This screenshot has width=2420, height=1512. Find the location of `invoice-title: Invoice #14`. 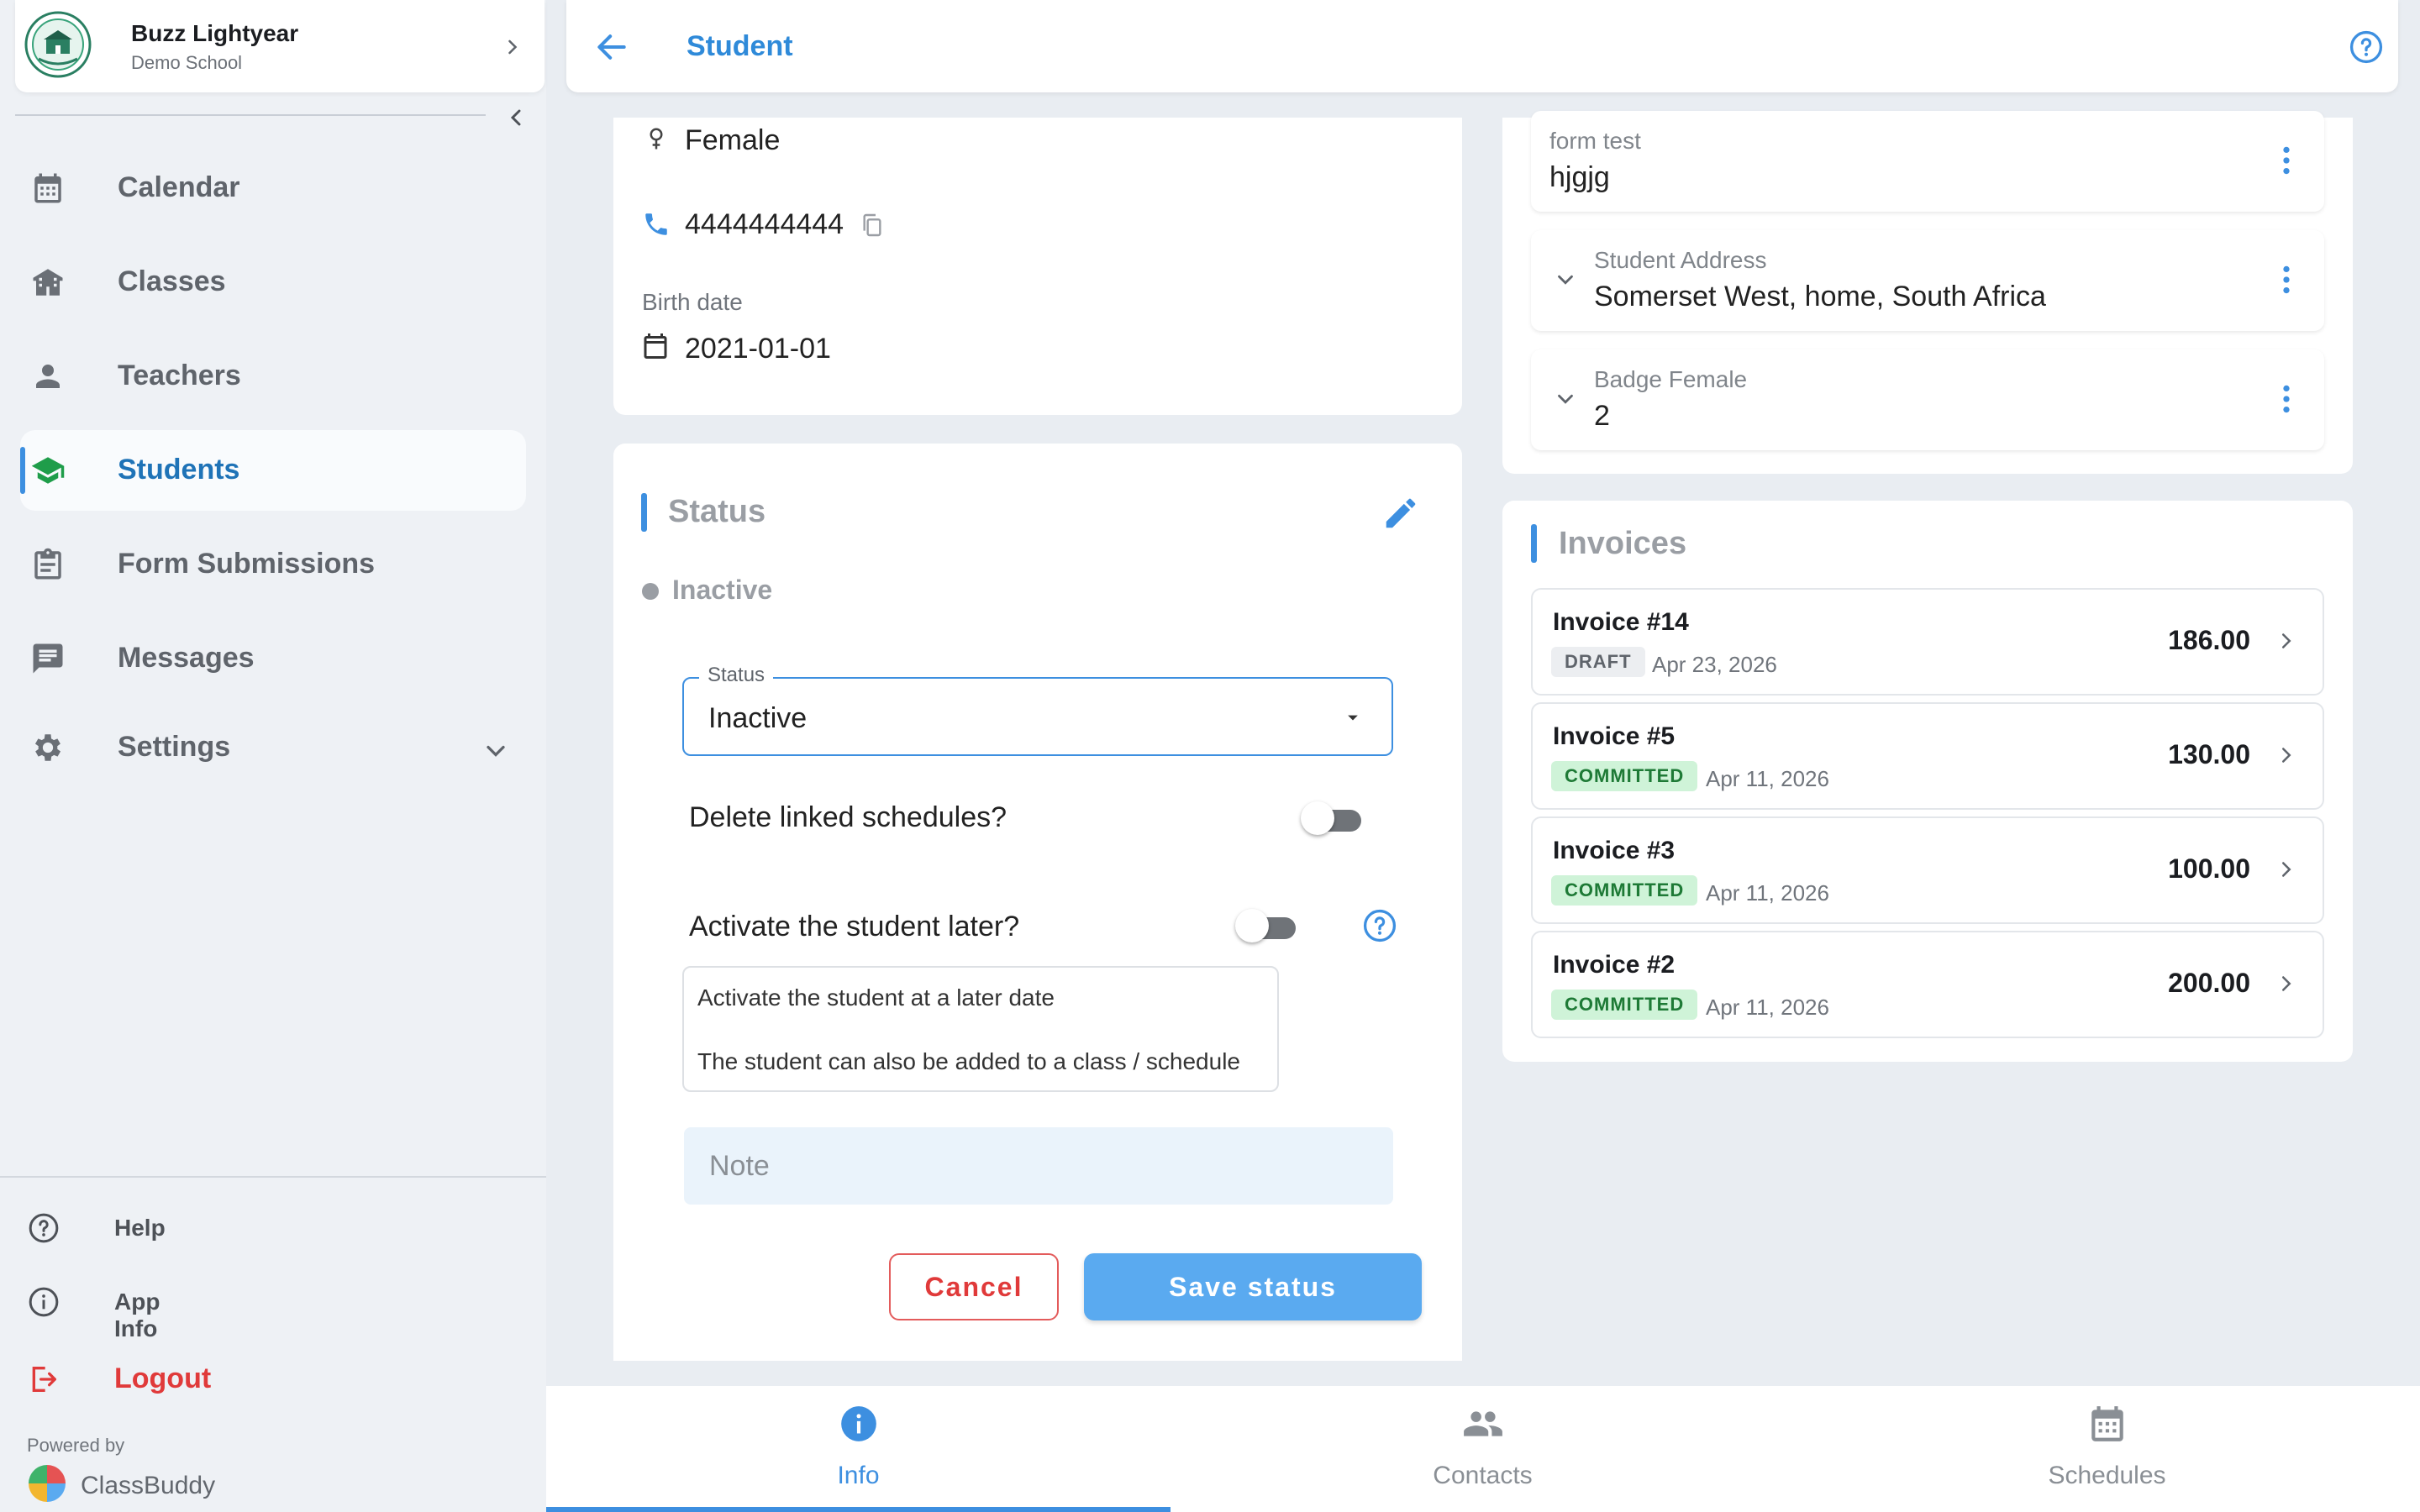

invoice-title: Invoice #14 is located at coordinates (1621, 622).